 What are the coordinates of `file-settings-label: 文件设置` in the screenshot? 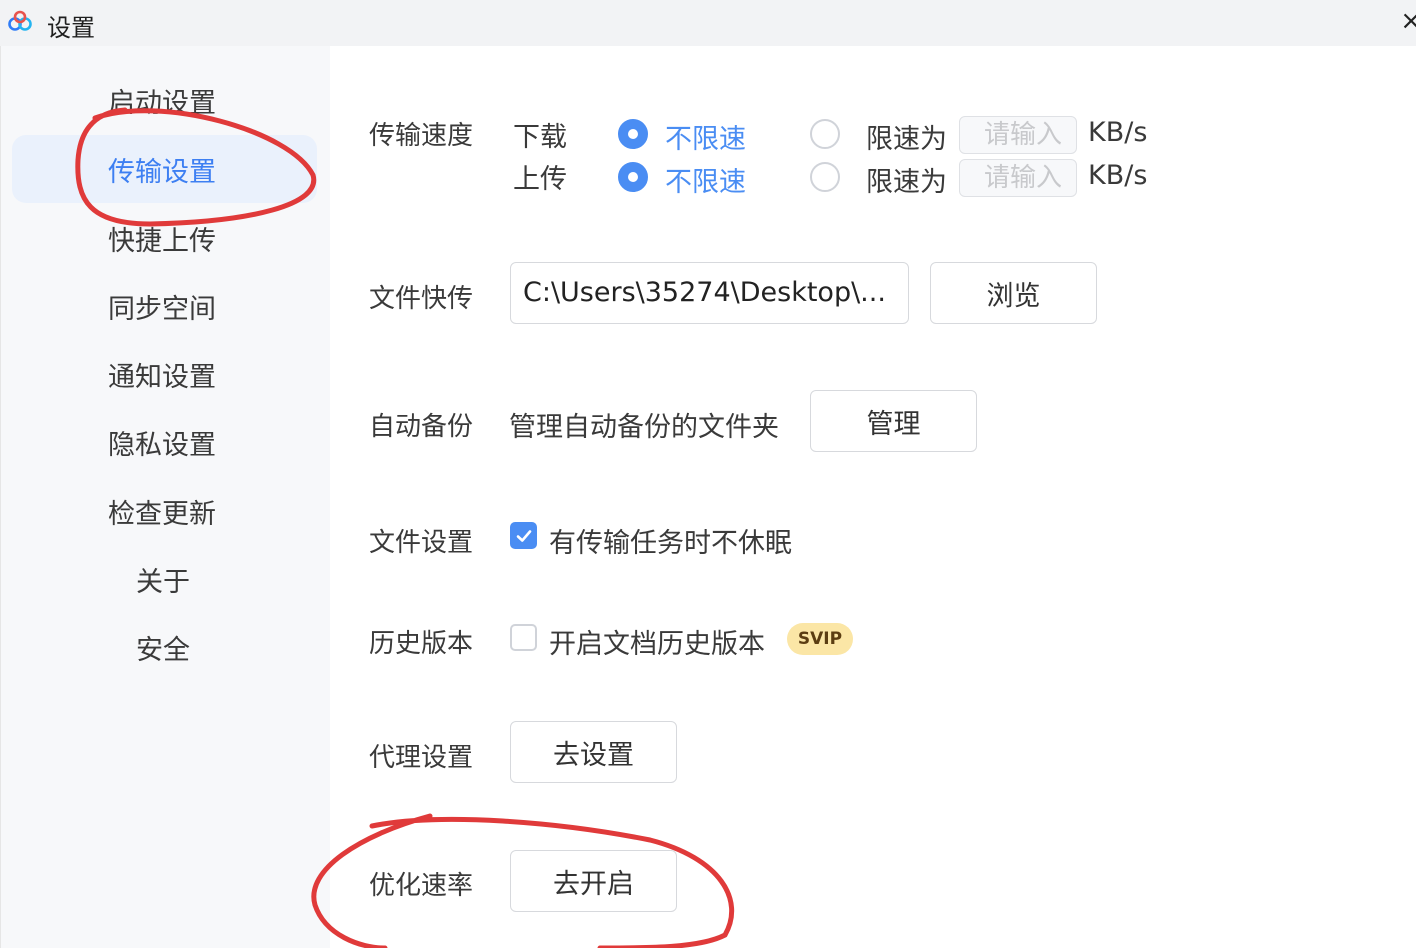 It's located at (421, 543).